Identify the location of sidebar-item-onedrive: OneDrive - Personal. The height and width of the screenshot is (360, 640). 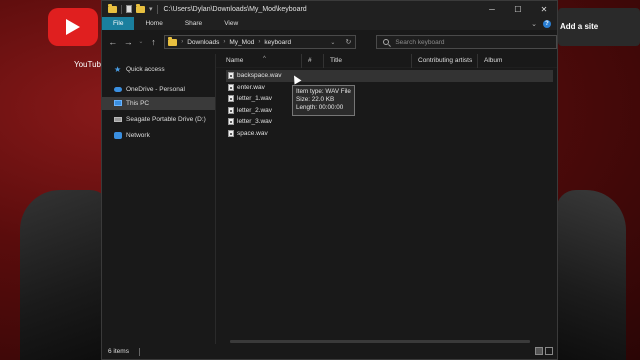
(158, 89).